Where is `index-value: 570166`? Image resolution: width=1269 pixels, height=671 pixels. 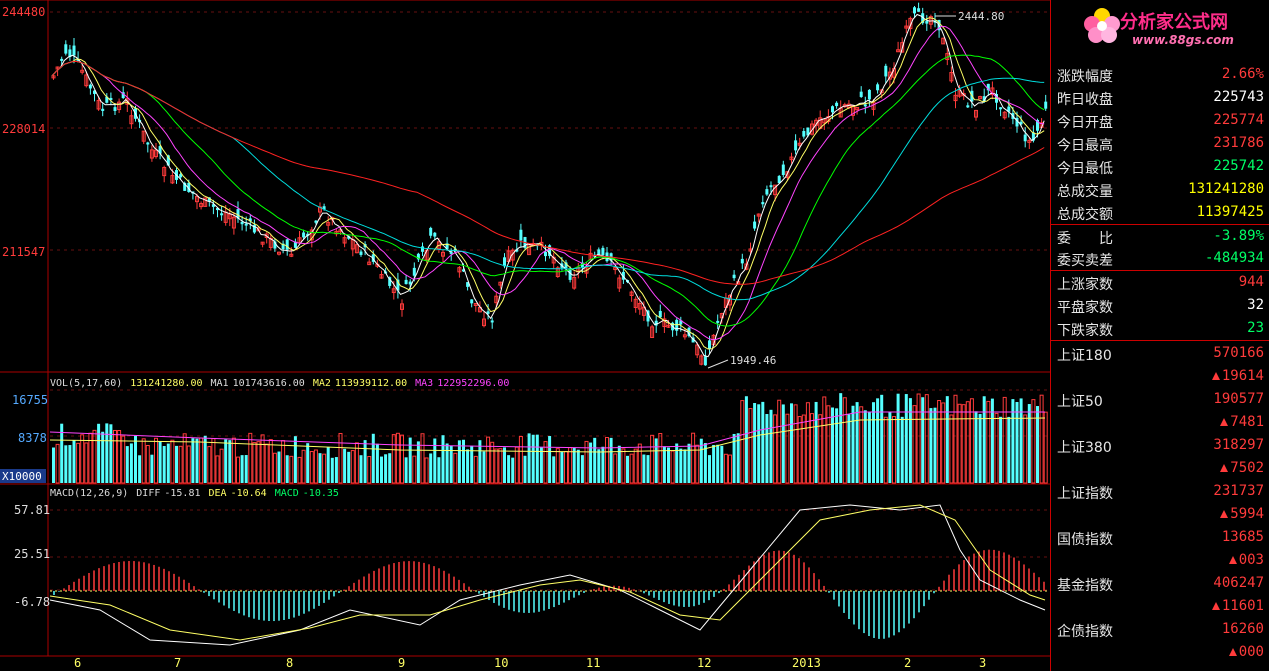
index-value: 570166 is located at coordinates (1238, 353).